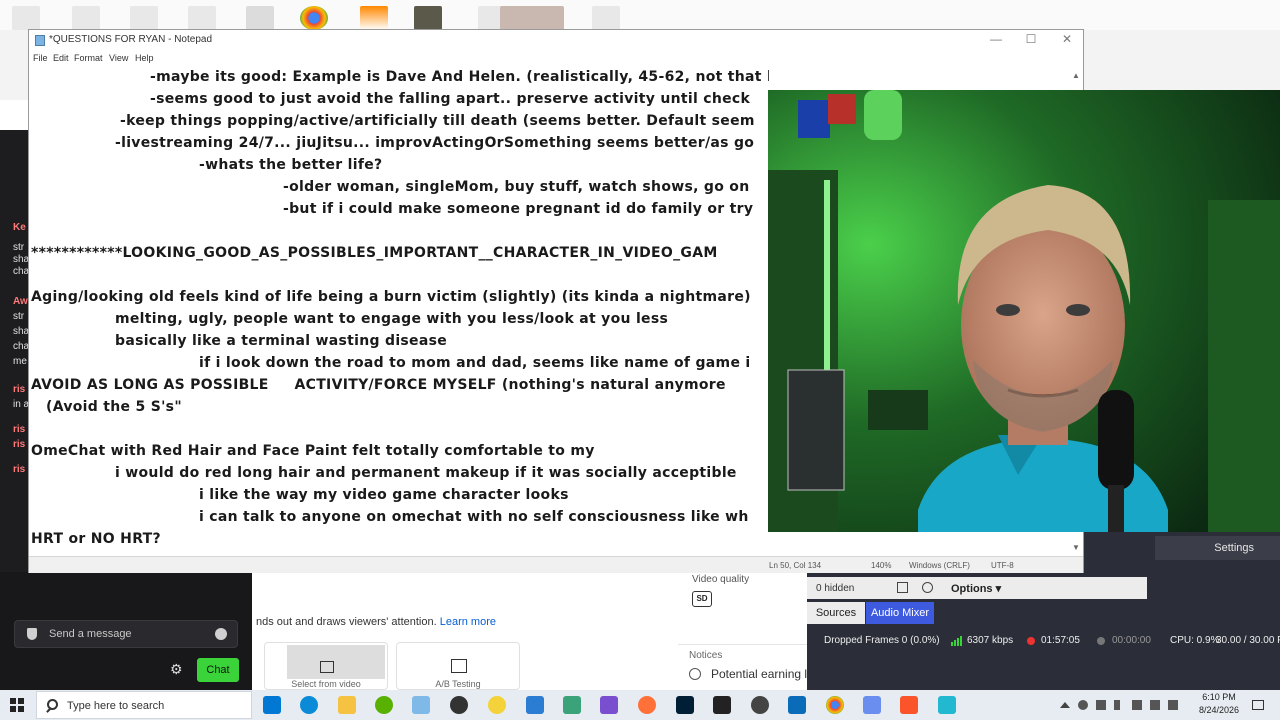 The height and width of the screenshot is (720, 1280). What do you see at coordinates (374, 18) in the screenshot?
I see `vlc-icon` at bounding box center [374, 18].